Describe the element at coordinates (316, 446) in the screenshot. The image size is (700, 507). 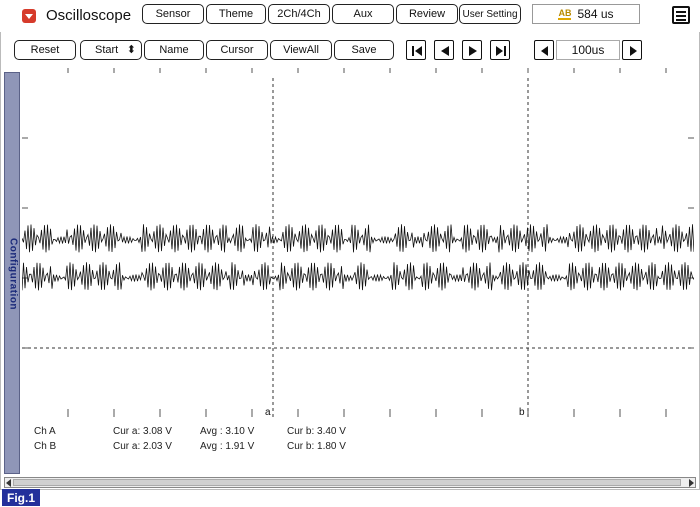
I see `readout-cur-b: Cur b: 1.80 V` at that location.